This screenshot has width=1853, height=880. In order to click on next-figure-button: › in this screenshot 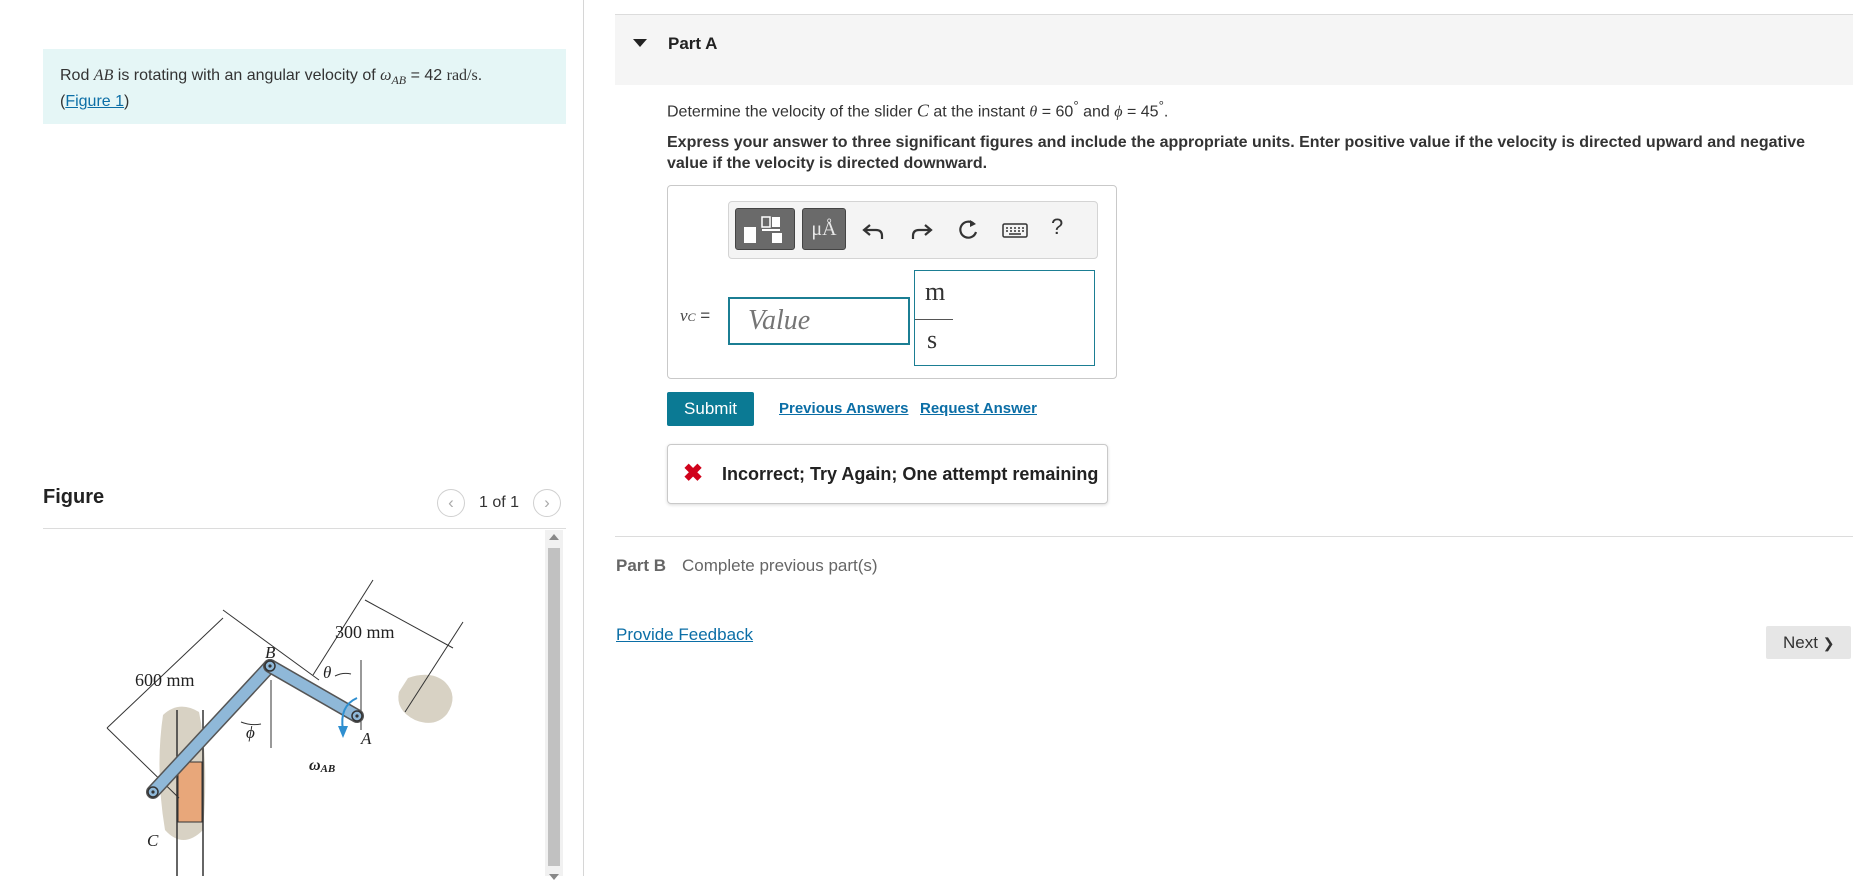, I will do `click(547, 503)`.